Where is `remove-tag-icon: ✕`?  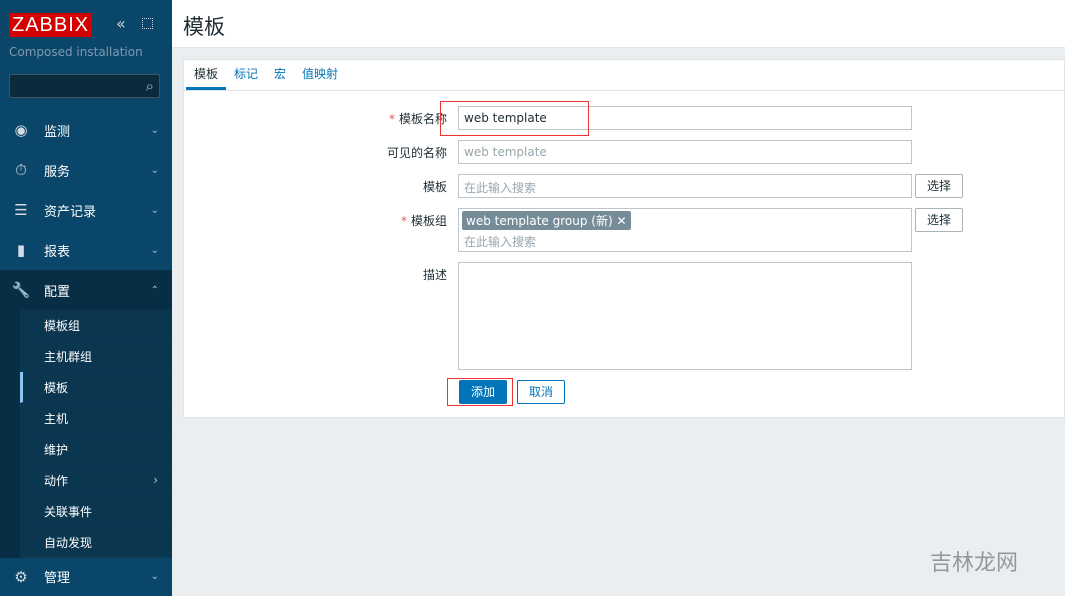
remove-tag-icon: ✕ is located at coordinates (621, 221).